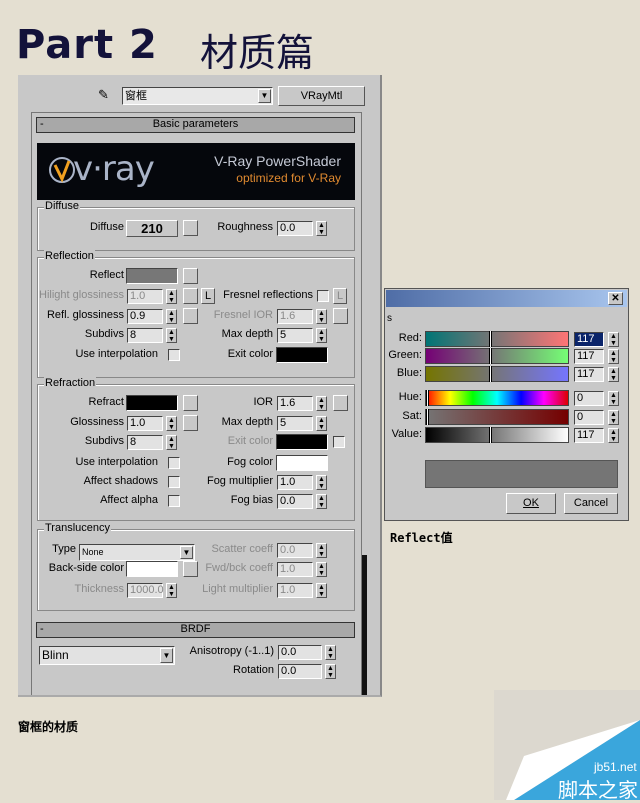 This screenshot has width=640, height=803. What do you see at coordinates (339, 442) in the screenshot?
I see `refraction-exit-color-checkbox` at bounding box center [339, 442].